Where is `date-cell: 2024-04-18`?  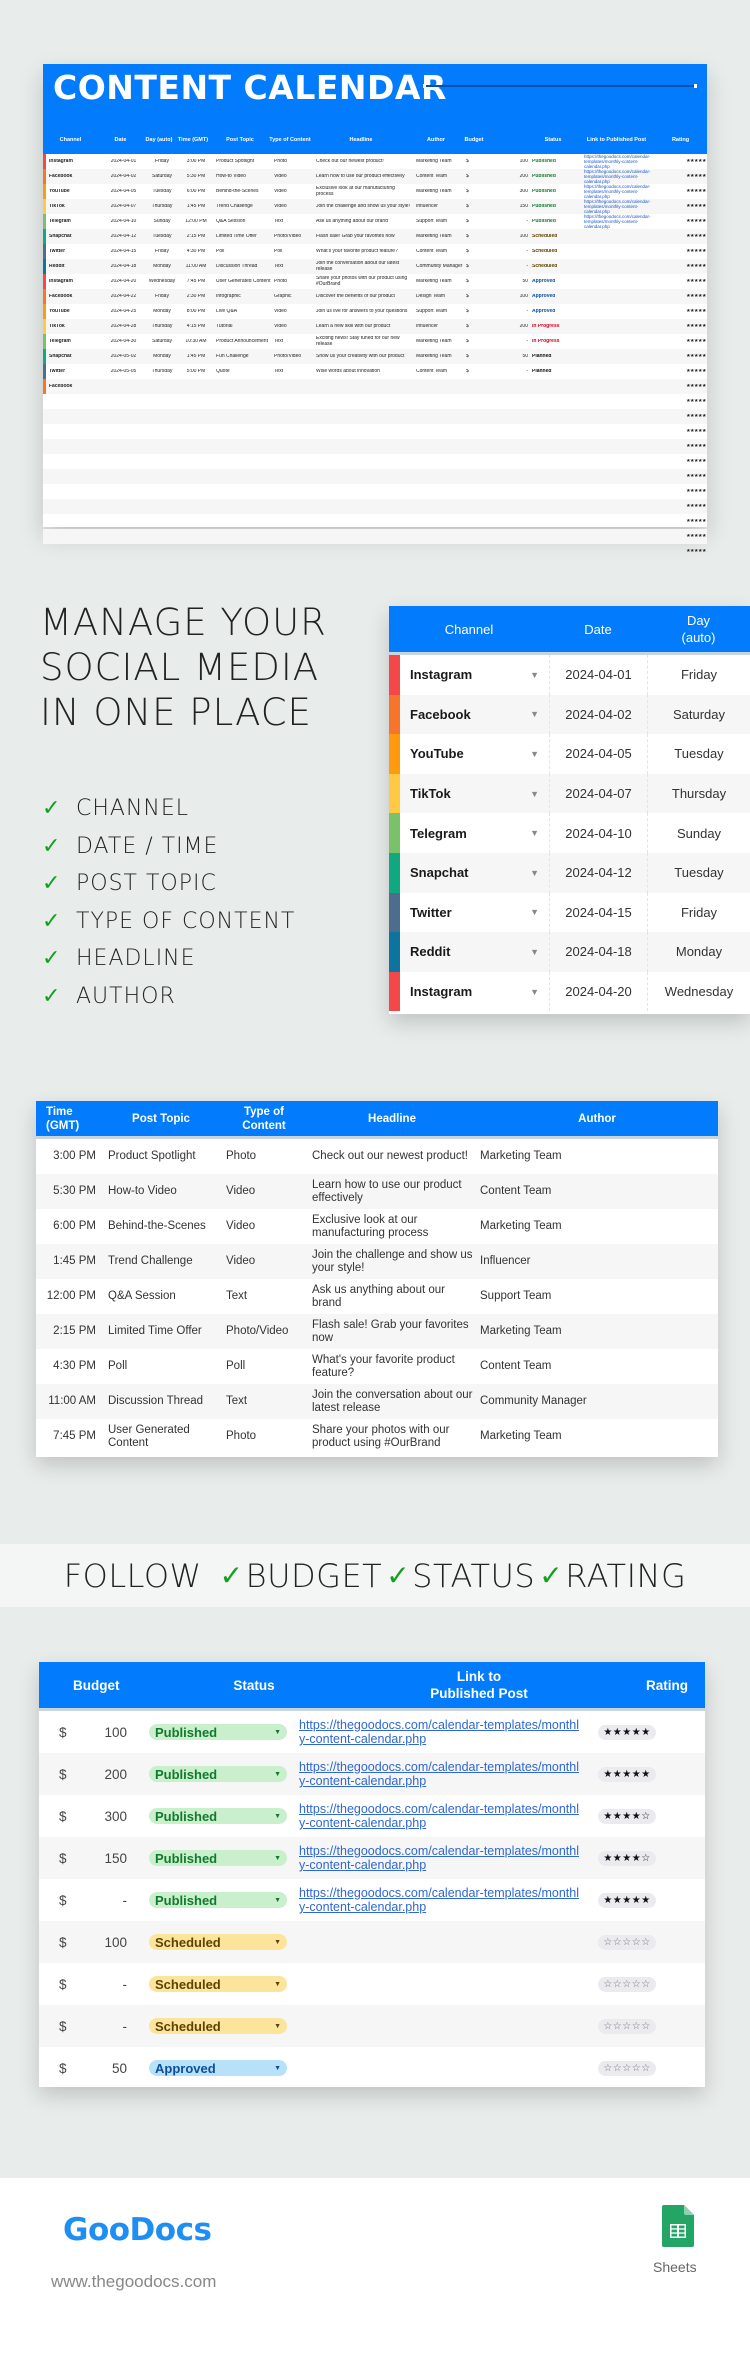 date-cell: 2024-04-18 is located at coordinates (598, 952).